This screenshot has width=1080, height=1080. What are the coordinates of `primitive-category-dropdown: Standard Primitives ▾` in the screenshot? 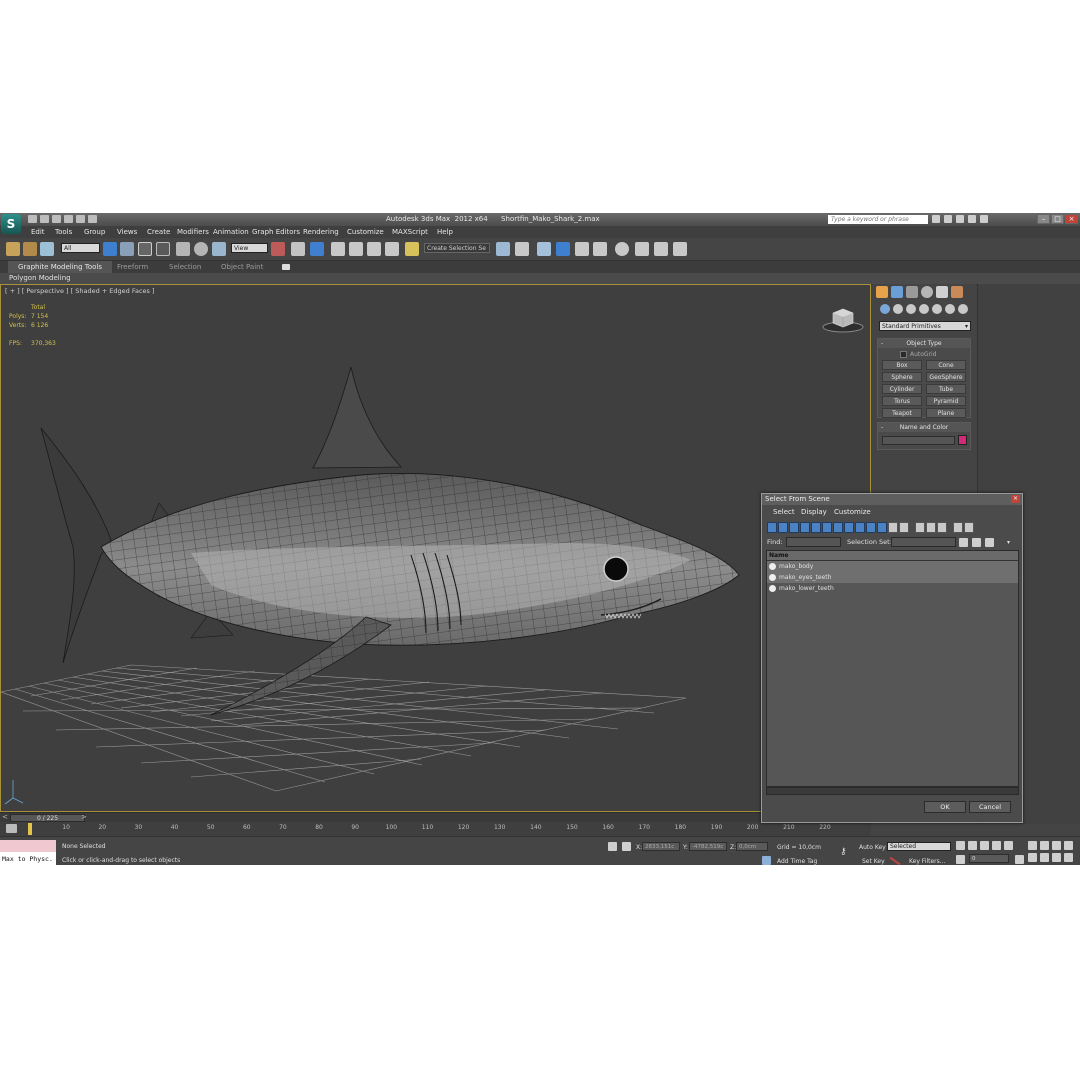 It's located at (925, 326).